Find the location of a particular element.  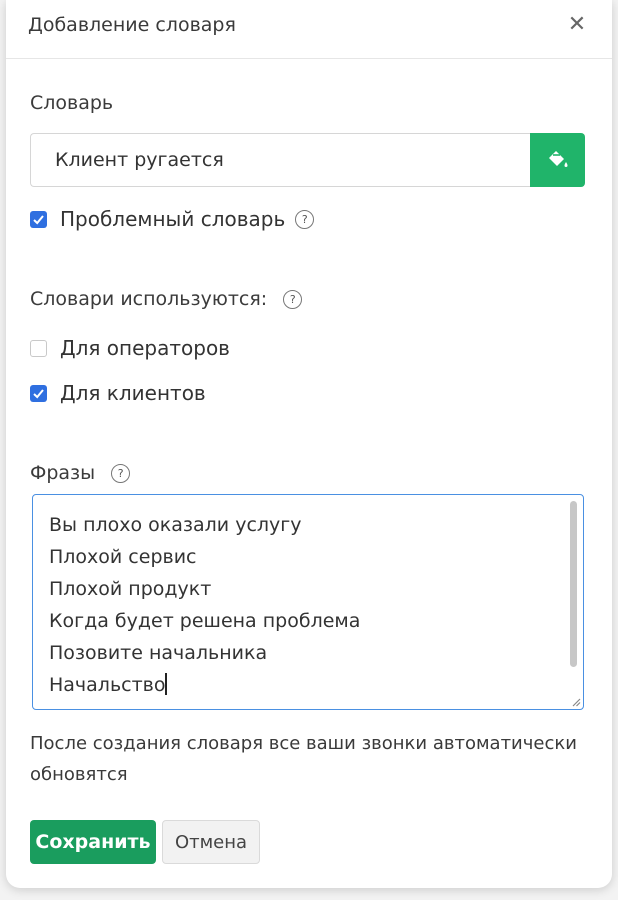

close-icon: ✕ is located at coordinates (577, 25).